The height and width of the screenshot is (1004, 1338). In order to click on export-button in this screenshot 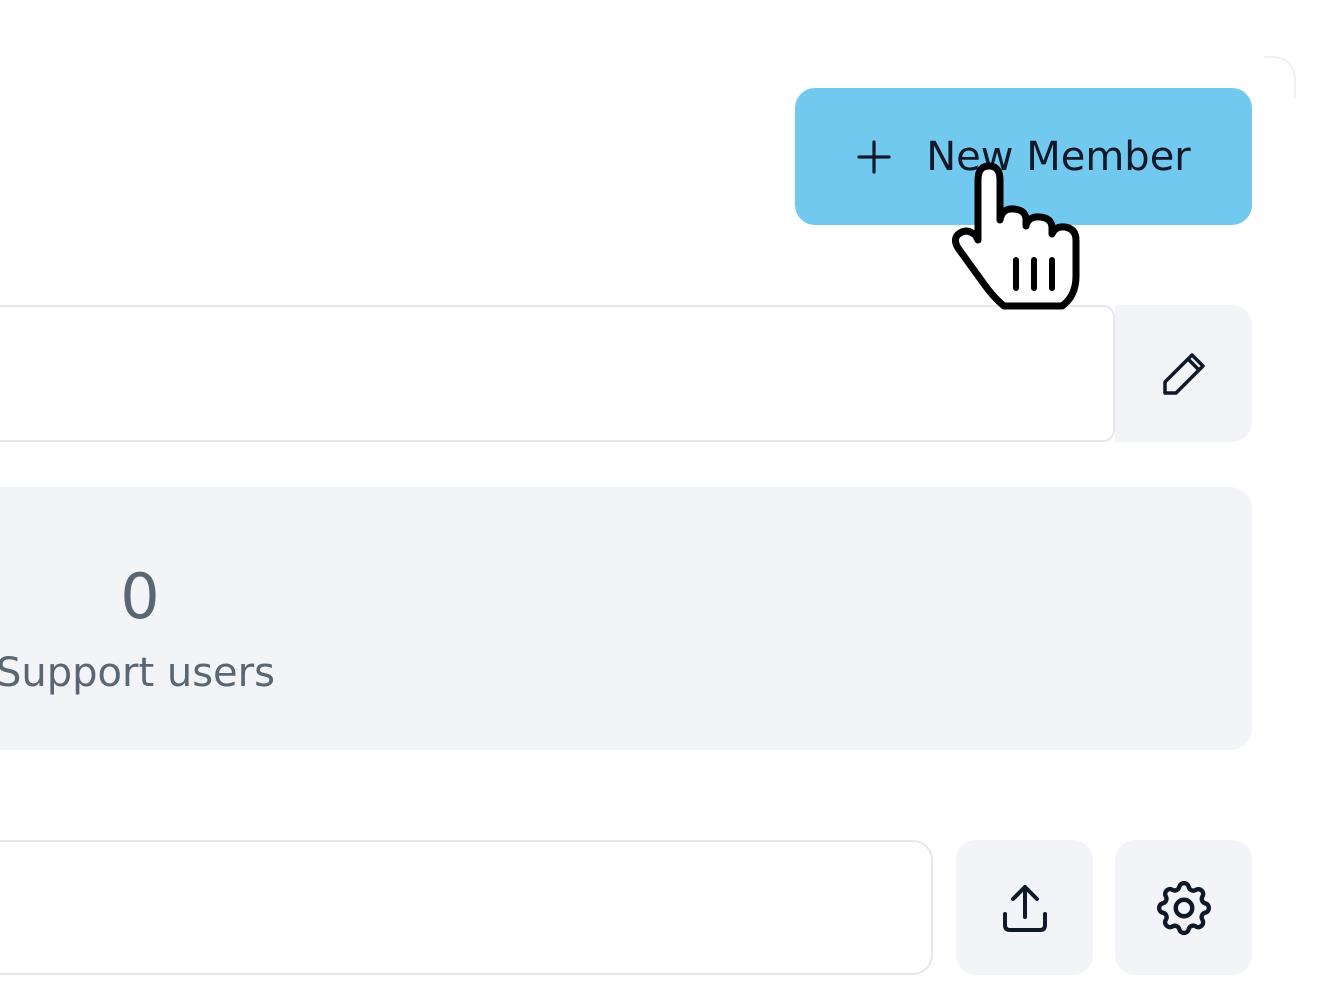, I will do `click(1024, 907)`.